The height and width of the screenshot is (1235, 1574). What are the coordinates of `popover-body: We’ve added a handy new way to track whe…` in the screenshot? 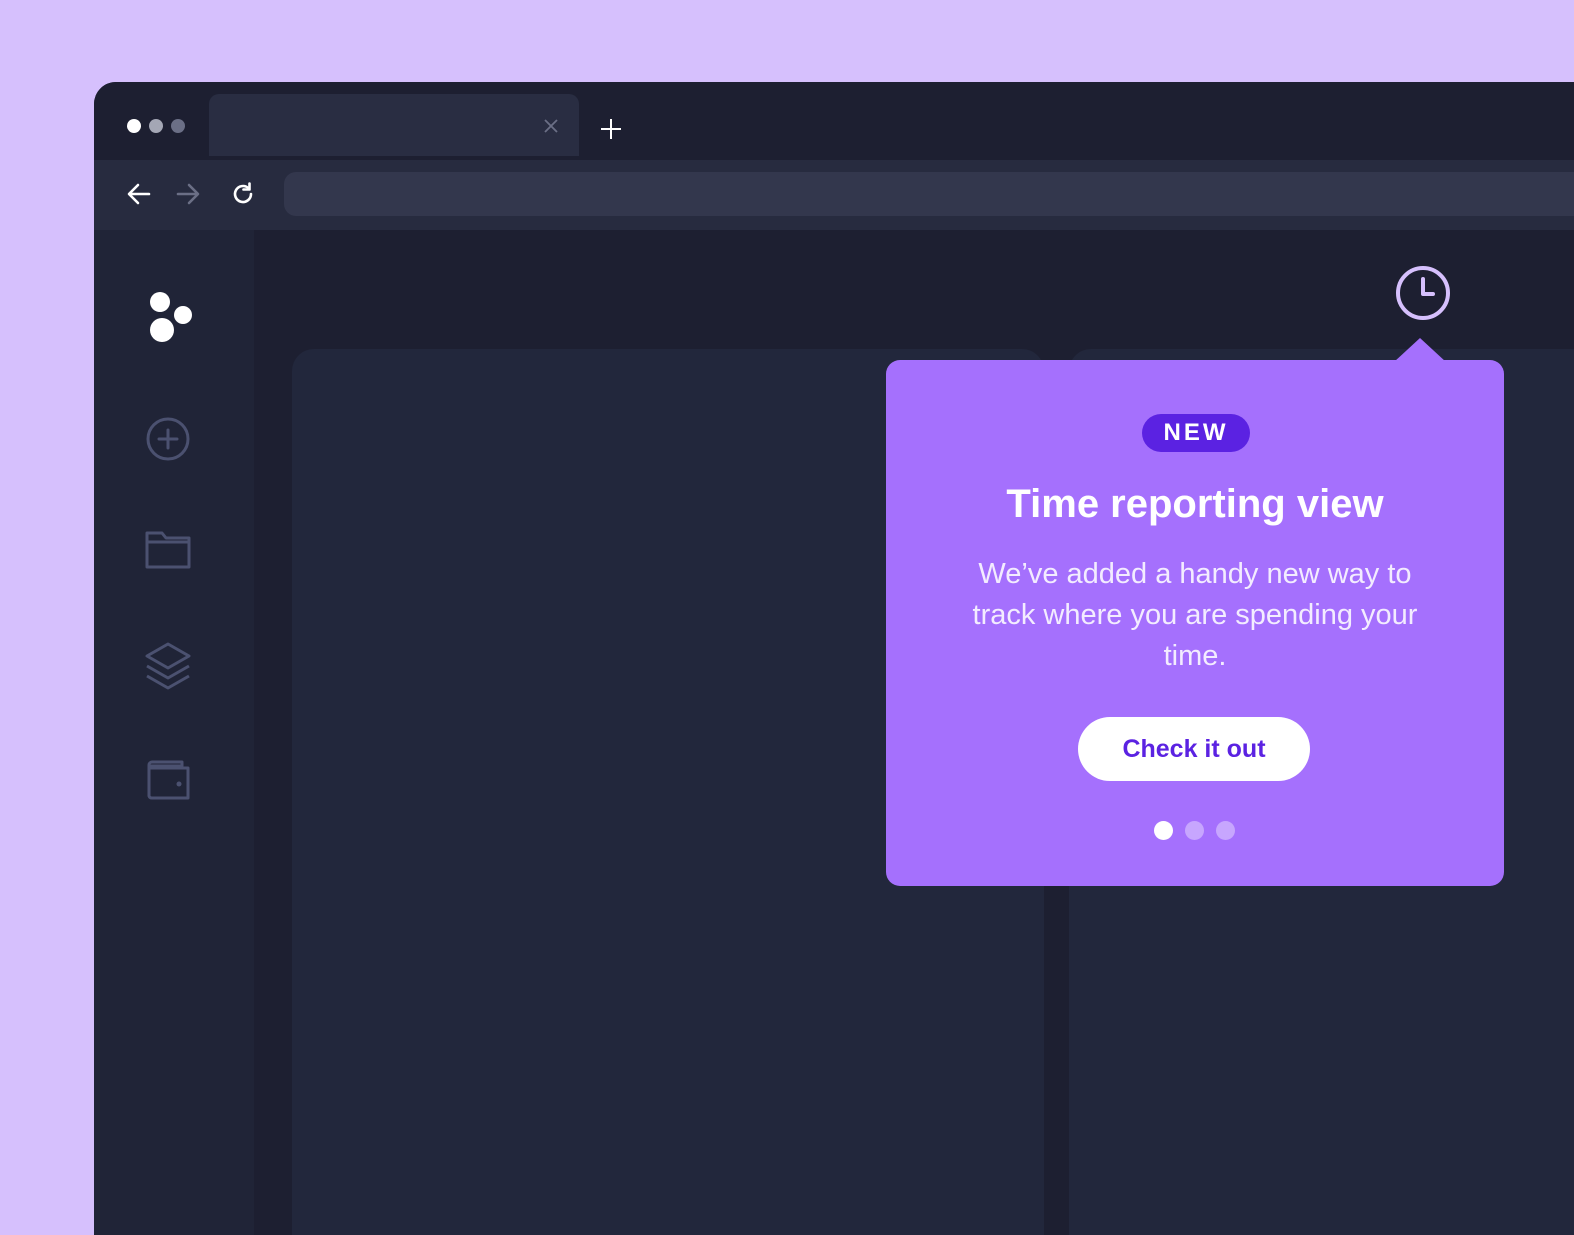 It's located at (1195, 615).